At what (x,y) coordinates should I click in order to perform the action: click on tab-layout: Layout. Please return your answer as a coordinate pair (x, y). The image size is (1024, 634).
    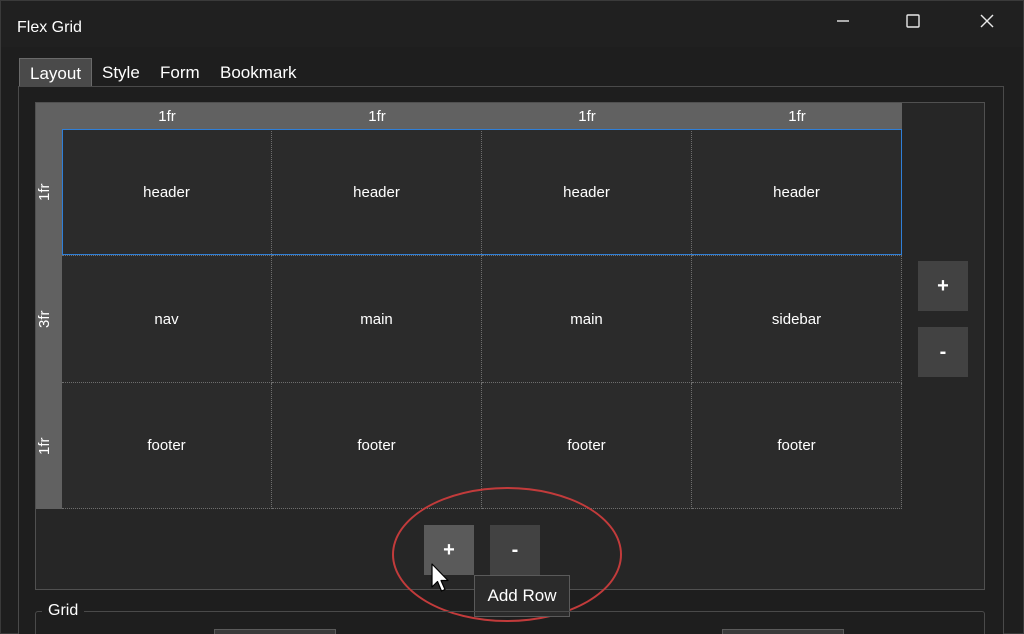
    Looking at the image, I should click on (56, 73).